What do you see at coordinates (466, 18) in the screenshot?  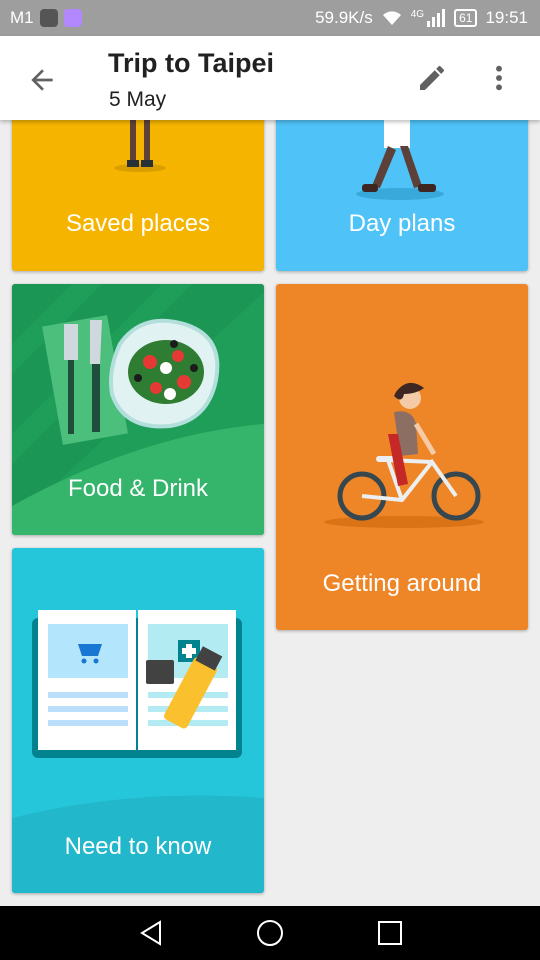 I see `battery-icon: 61` at bounding box center [466, 18].